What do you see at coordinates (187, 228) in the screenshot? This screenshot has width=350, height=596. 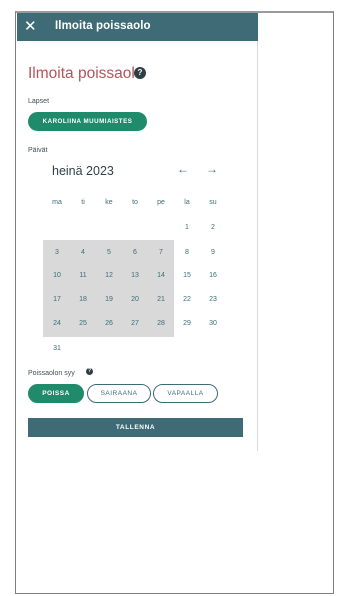 I see `calendar-day: 1` at bounding box center [187, 228].